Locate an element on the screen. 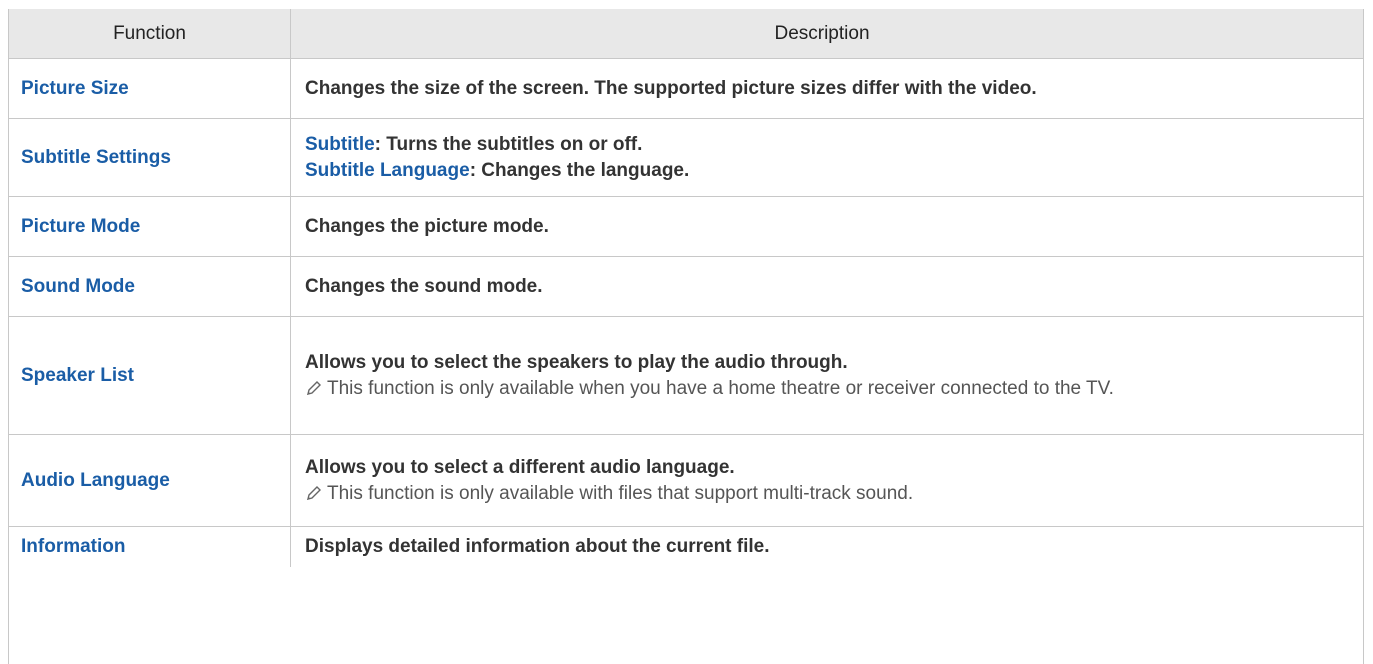 The image size is (1373, 664). header-function: Function is located at coordinates (149, 33).